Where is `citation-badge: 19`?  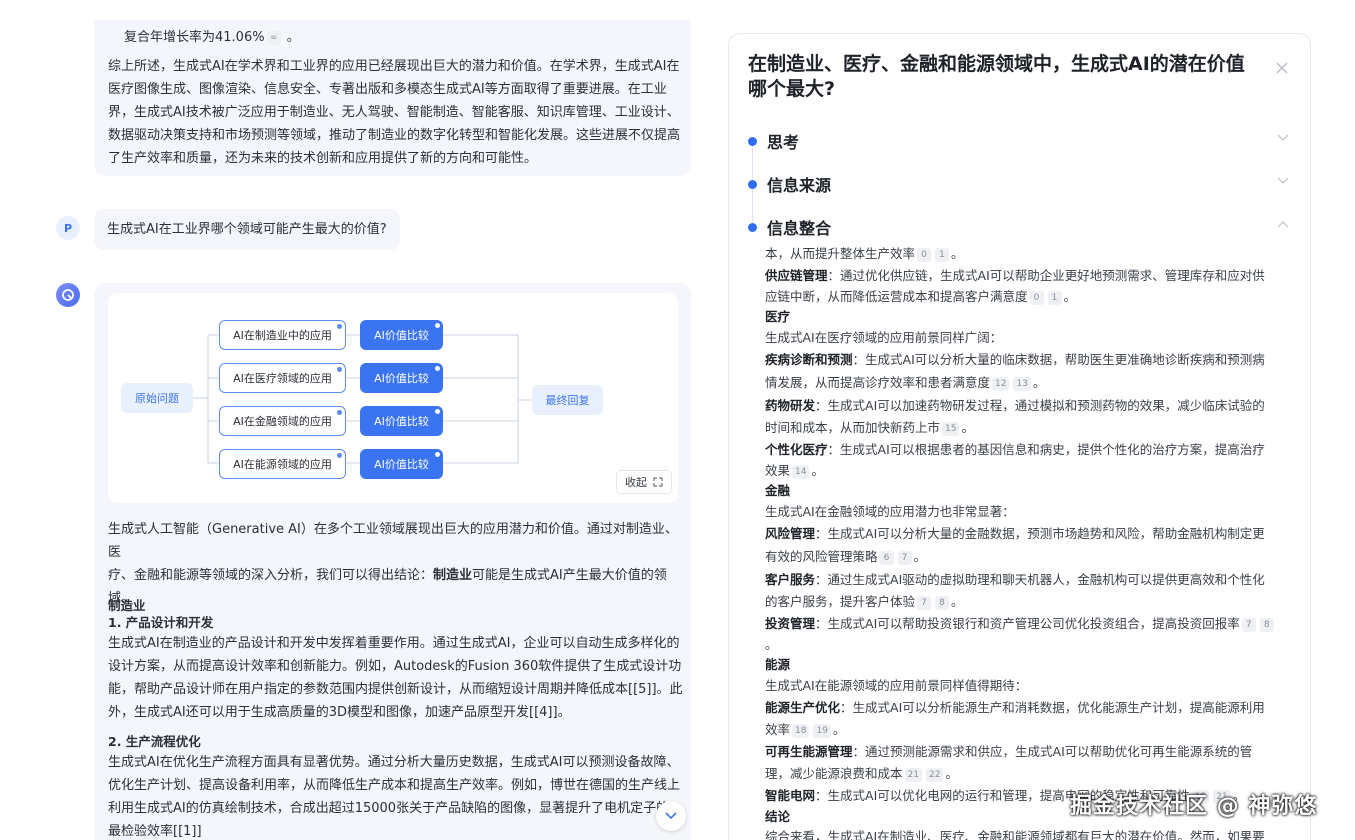
citation-badge: 19 is located at coordinates (822, 730).